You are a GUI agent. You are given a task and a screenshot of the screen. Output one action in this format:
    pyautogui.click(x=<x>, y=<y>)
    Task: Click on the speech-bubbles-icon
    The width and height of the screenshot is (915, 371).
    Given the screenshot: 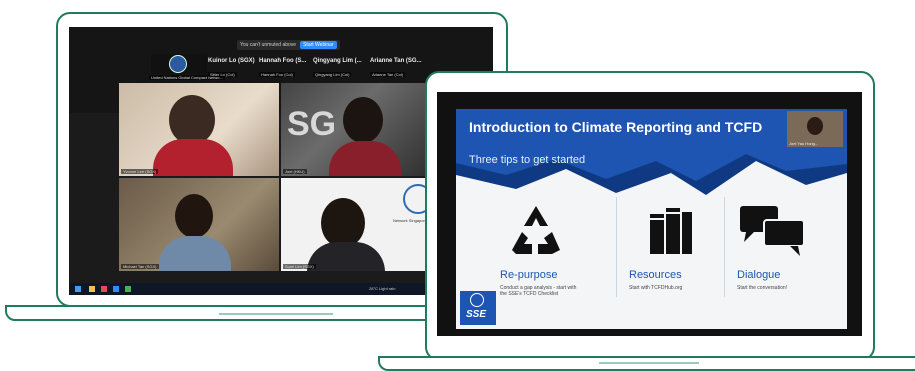 What is the action you would take?
    pyautogui.click(x=772, y=231)
    